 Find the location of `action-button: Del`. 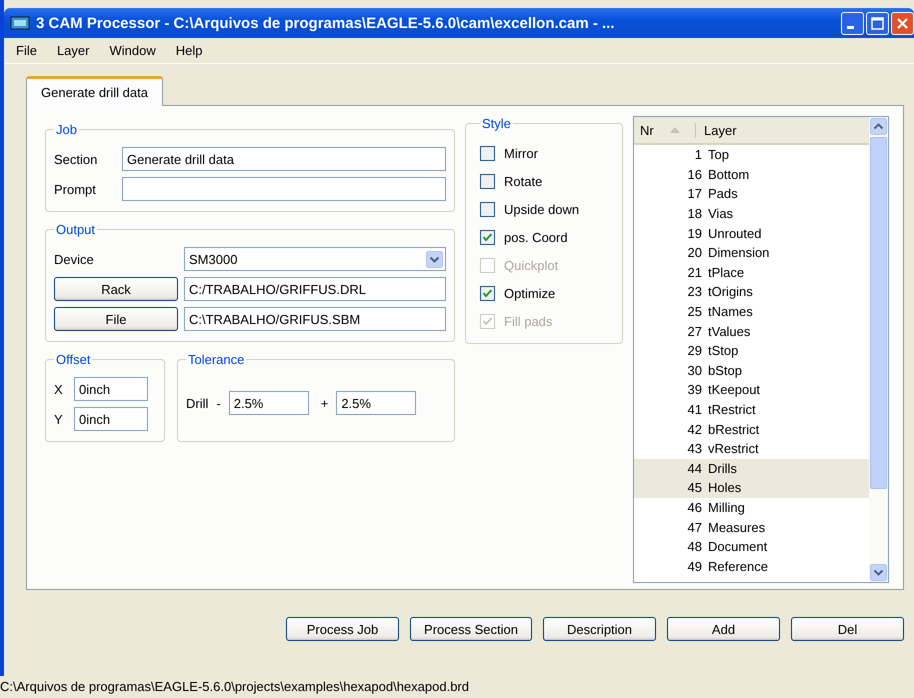

action-button: Del is located at coordinates (847, 629).